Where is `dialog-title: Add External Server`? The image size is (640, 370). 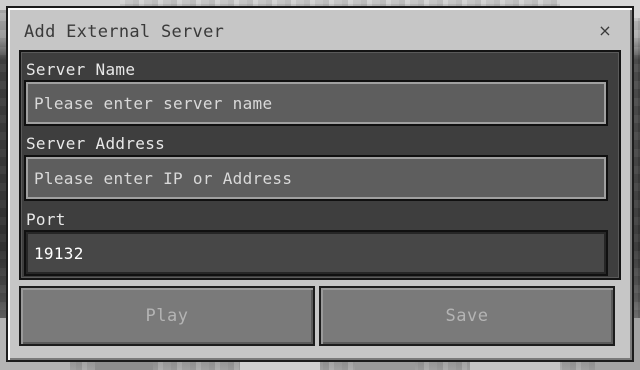
dialog-title: Add External Server is located at coordinates (124, 32).